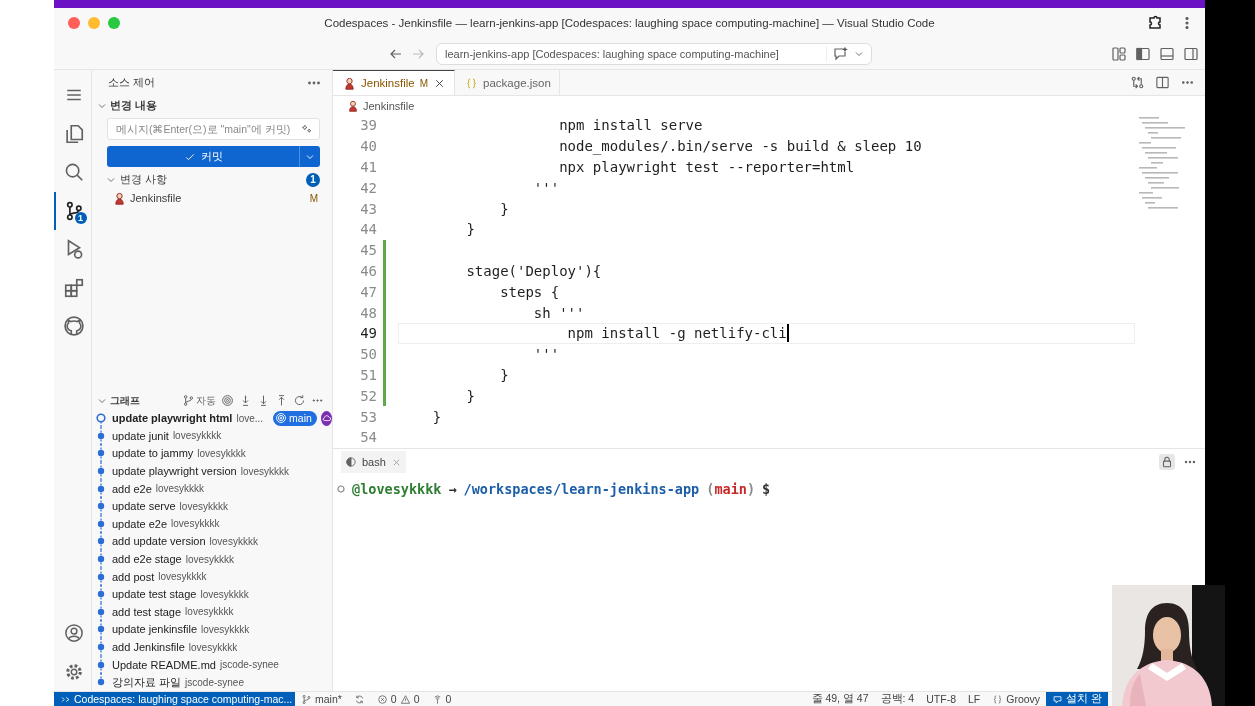 This screenshot has width=1255, height=706. Describe the element at coordinates (368, 374) in the screenshot. I see `line-number: 51` at that location.